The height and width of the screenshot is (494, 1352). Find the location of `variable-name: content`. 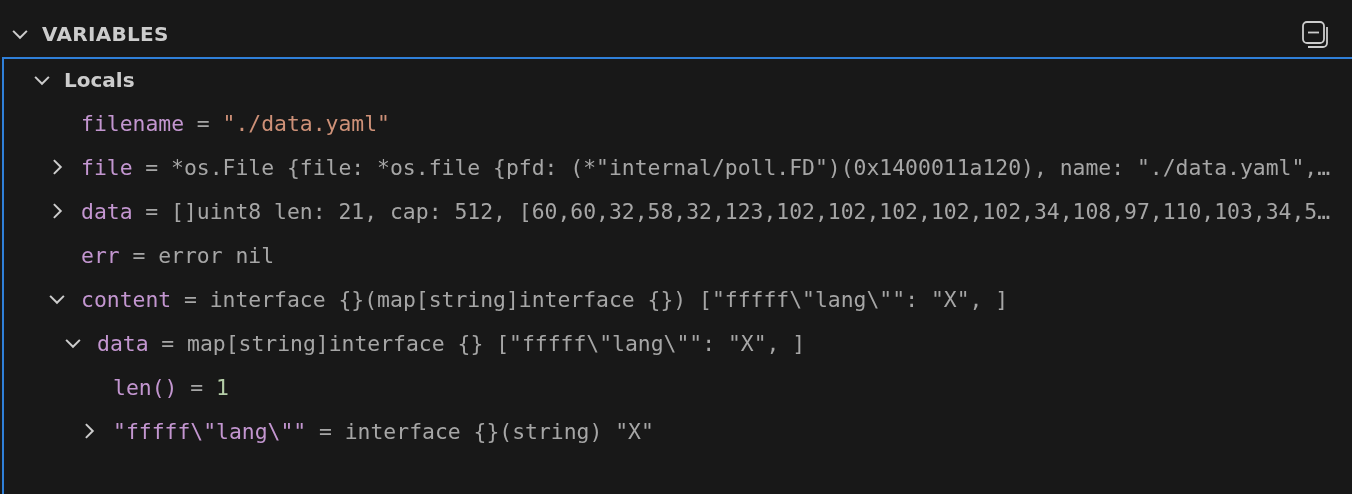

variable-name: content is located at coordinates (126, 299).